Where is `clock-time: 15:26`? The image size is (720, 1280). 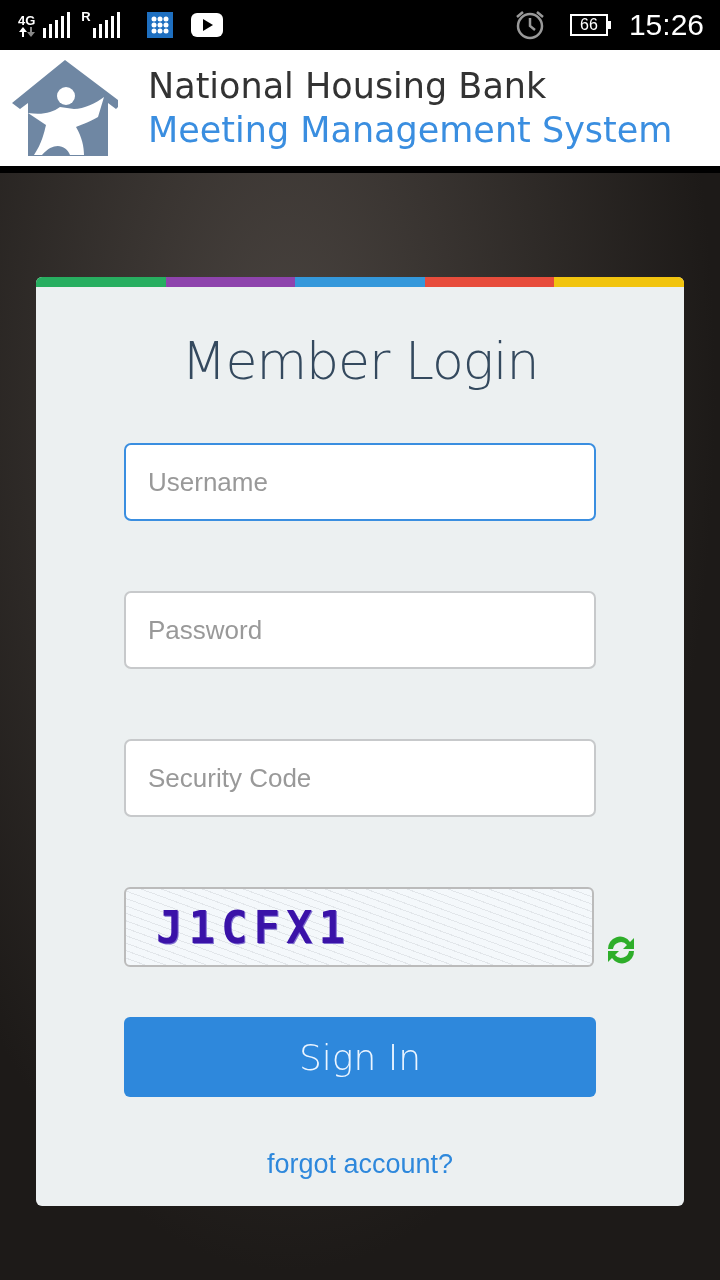
clock-time: 15:26 is located at coordinates (666, 25).